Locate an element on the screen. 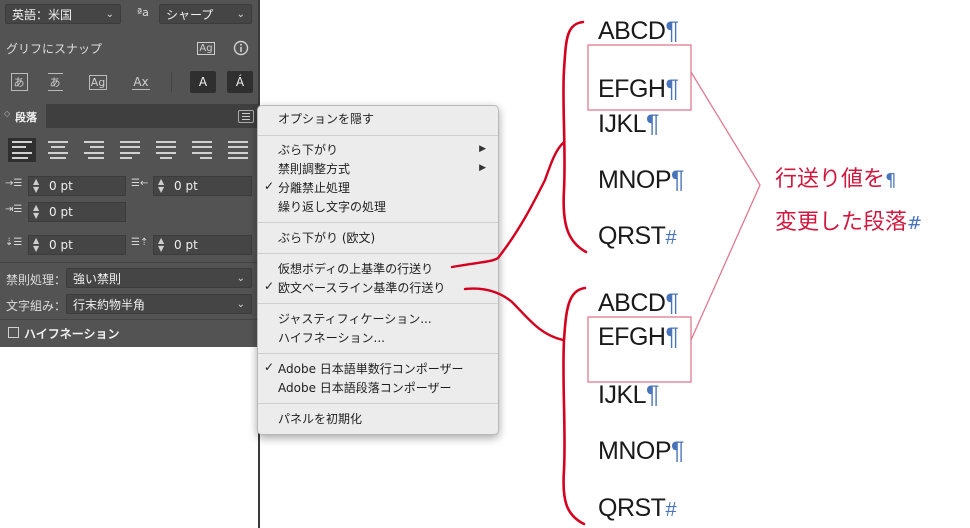  annotation-line-1: 行送り値を¶ is located at coordinates (835, 177).